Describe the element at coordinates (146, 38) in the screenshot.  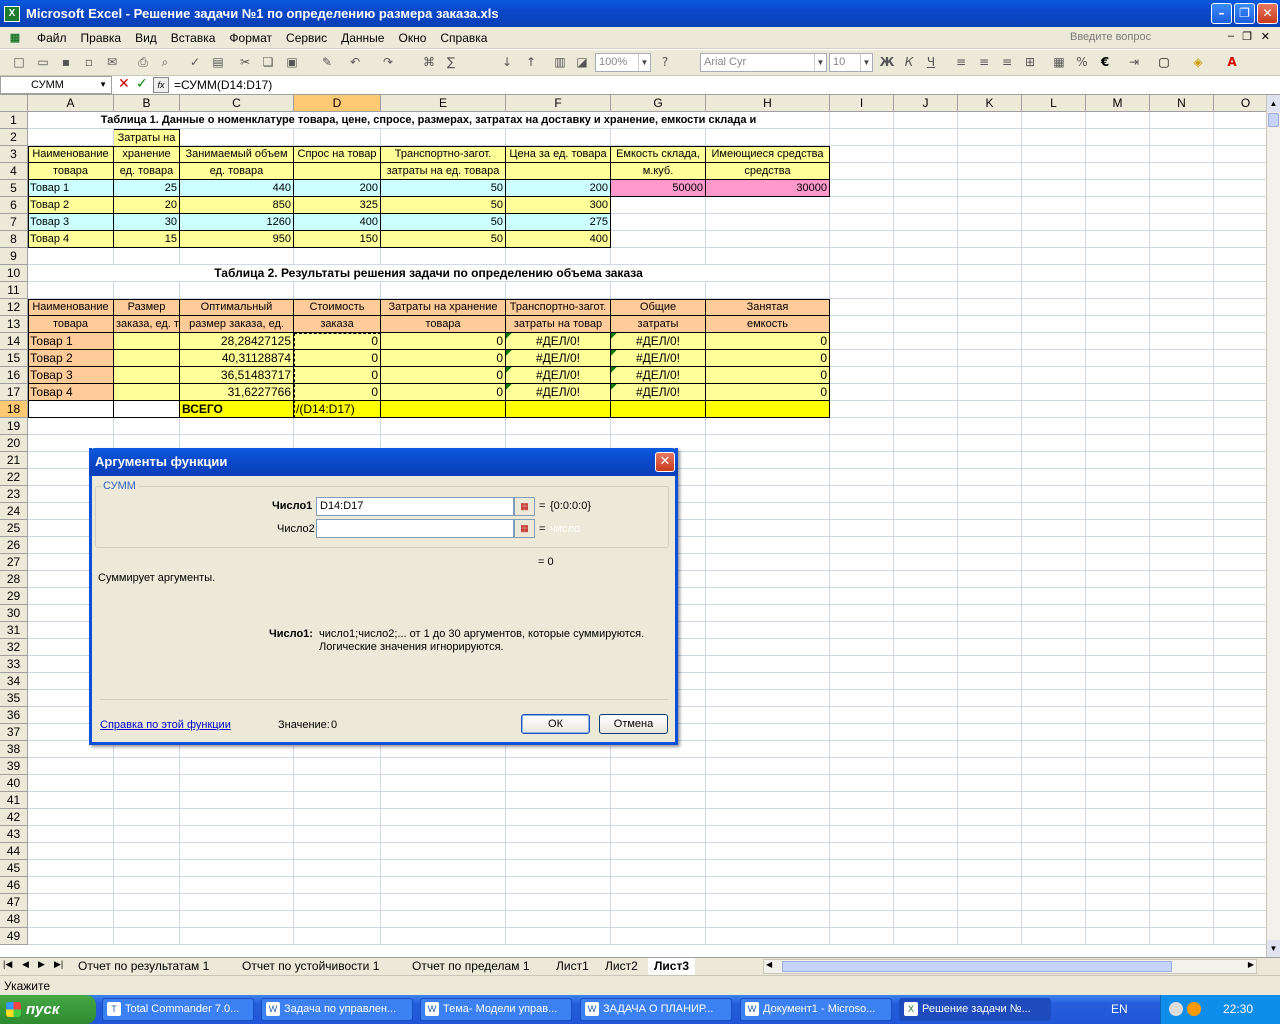
I see `menu-view: Вид` at that location.